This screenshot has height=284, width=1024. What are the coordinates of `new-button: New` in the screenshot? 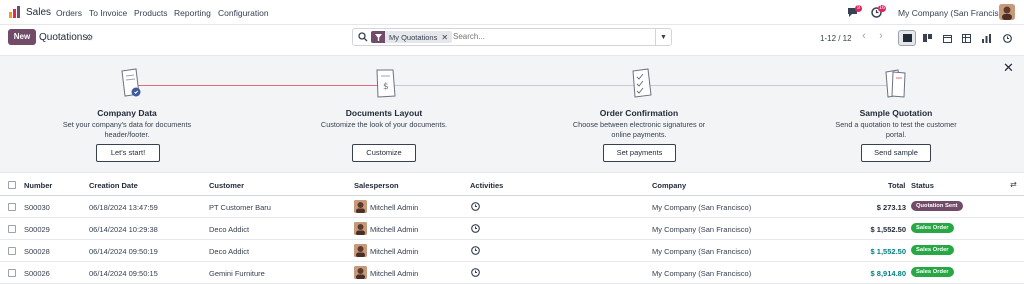 It's located at (22, 37).